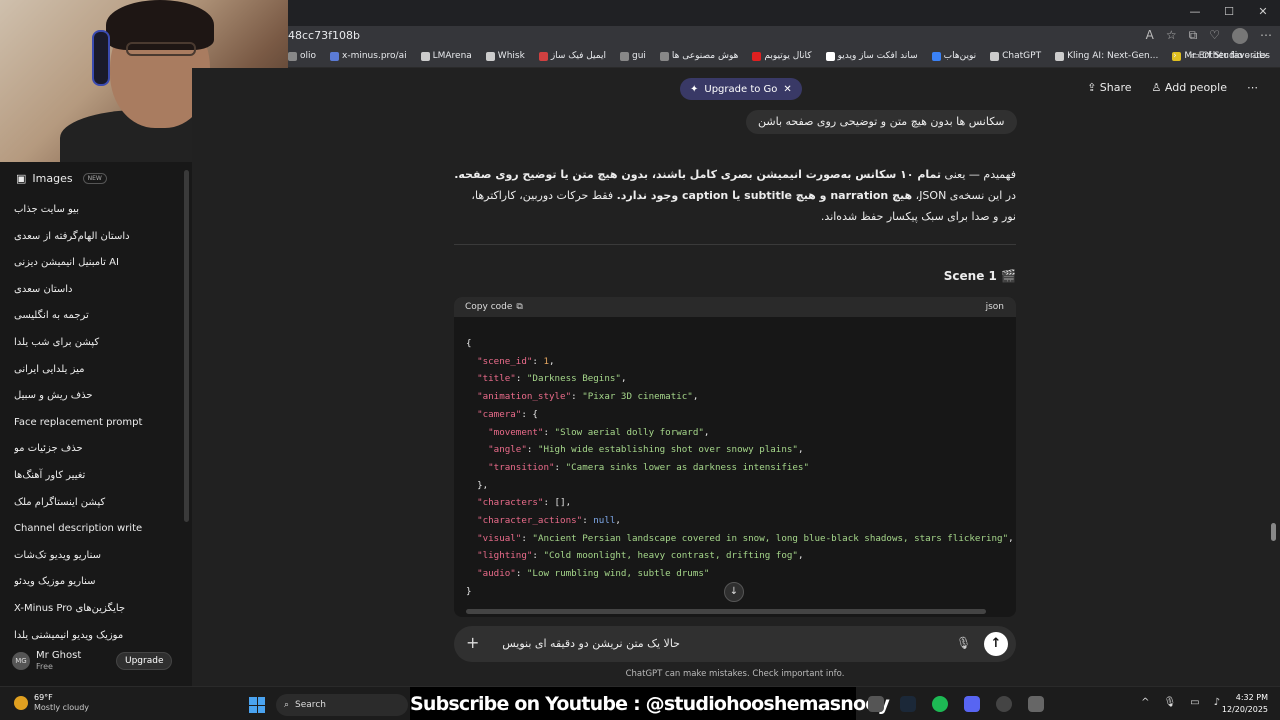  Describe the element at coordinates (144, 661) in the screenshot. I see `upgrade-button: Upgrade` at that location.